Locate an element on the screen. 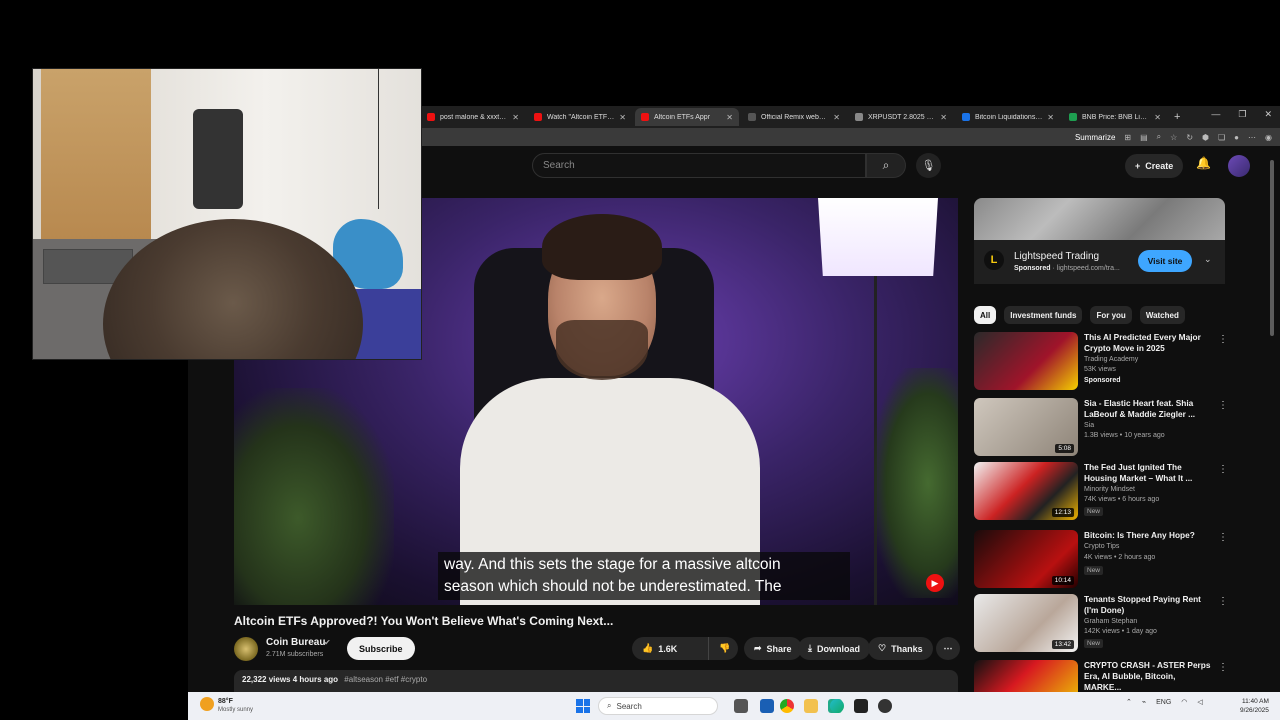 This screenshot has width=1280, height=720. video-thumbnail: 10:14 is located at coordinates (1026, 559).